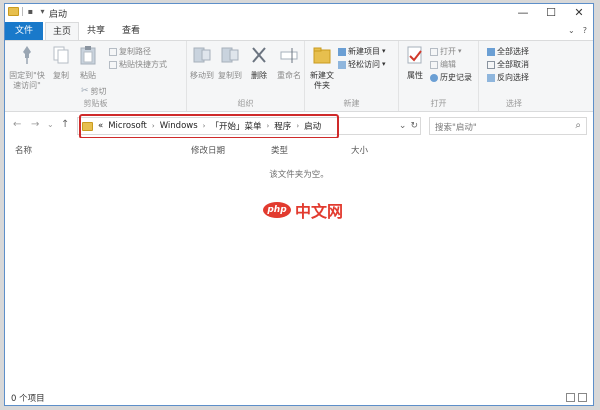  I want to click on address-dropdown-button: ⌄, so click(403, 126).